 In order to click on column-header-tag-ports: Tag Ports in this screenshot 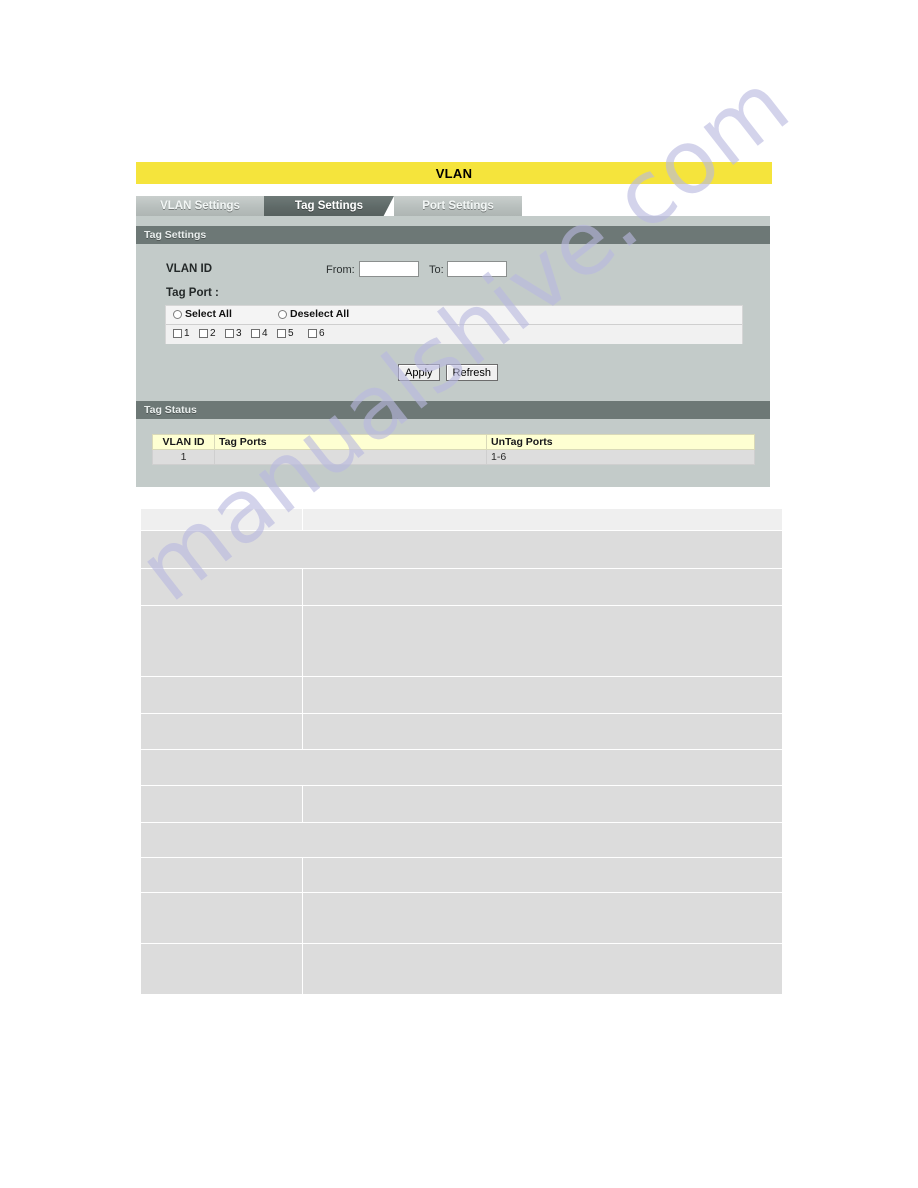, I will do `click(350, 442)`.